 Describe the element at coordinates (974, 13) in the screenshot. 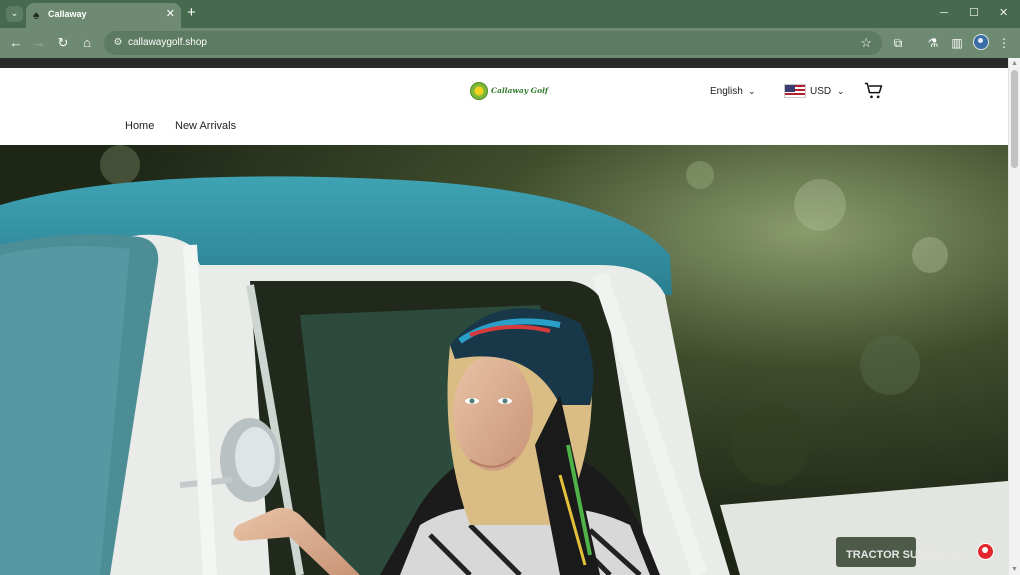

I see `maximize-icon: ☐` at that location.